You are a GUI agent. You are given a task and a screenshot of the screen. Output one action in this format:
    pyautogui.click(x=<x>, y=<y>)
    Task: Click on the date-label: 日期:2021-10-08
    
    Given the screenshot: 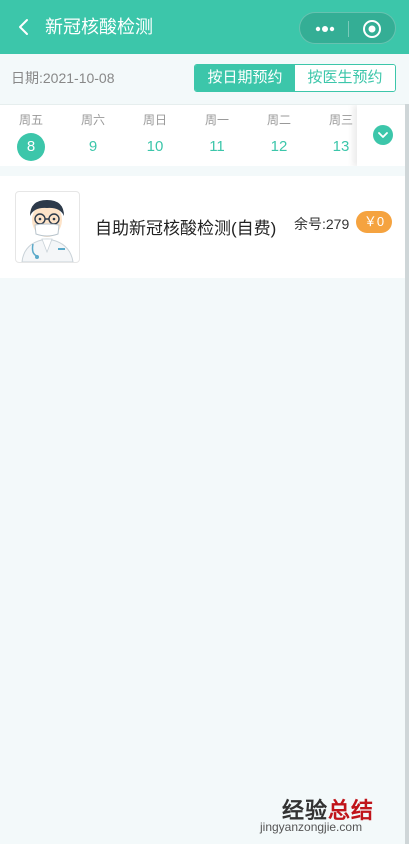 What is the action you would take?
    pyautogui.click(x=63, y=78)
    